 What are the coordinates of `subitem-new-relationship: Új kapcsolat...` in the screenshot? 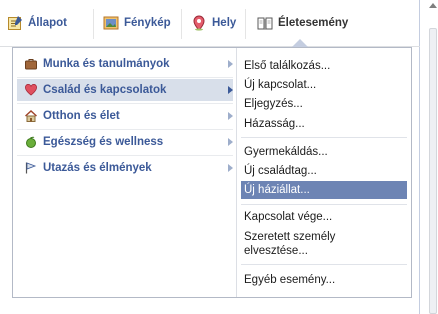 It's located at (324, 85).